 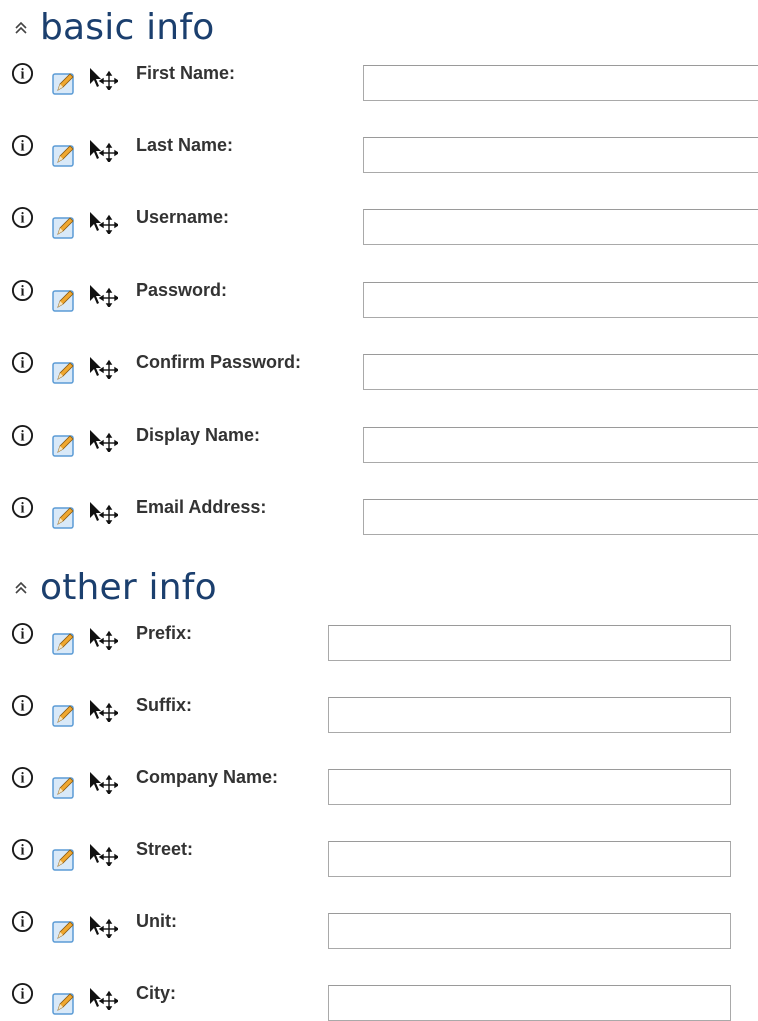 I want to click on field-row-email-address: i Email Address:, so click(x=384, y=516).